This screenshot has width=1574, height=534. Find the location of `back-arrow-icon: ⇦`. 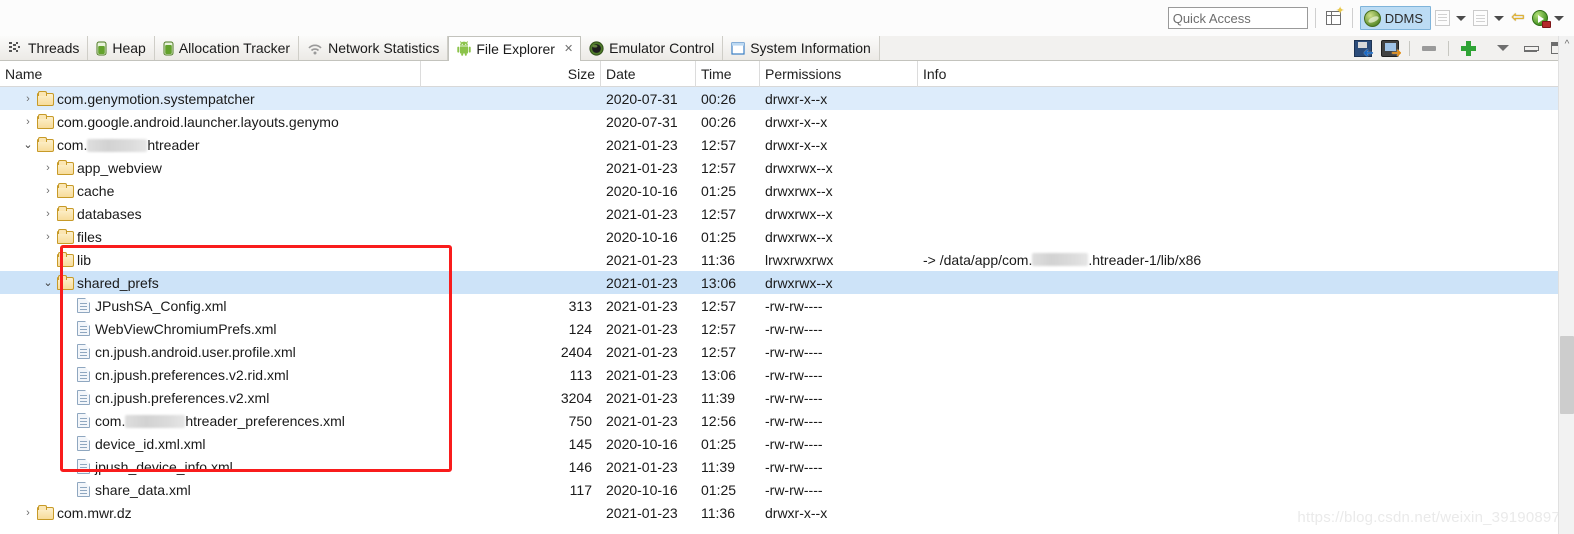

back-arrow-icon: ⇦ is located at coordinates (1518, 18).